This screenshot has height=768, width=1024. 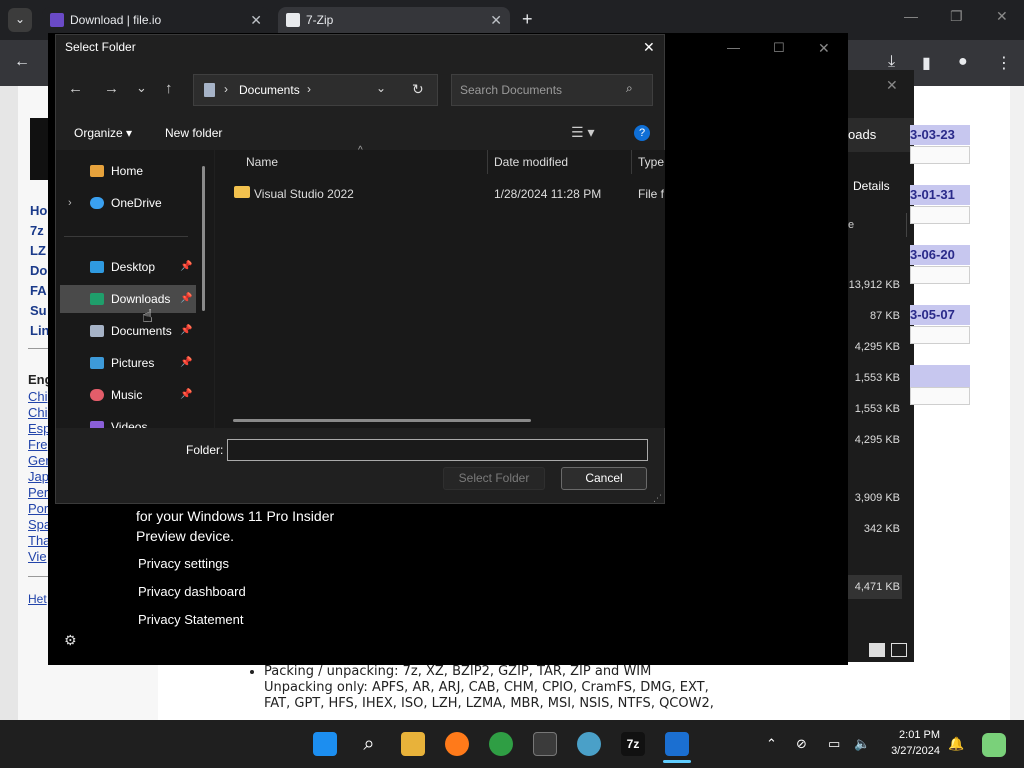 I want to click on volume-icon: 🔈, so click(x=862, y=744).